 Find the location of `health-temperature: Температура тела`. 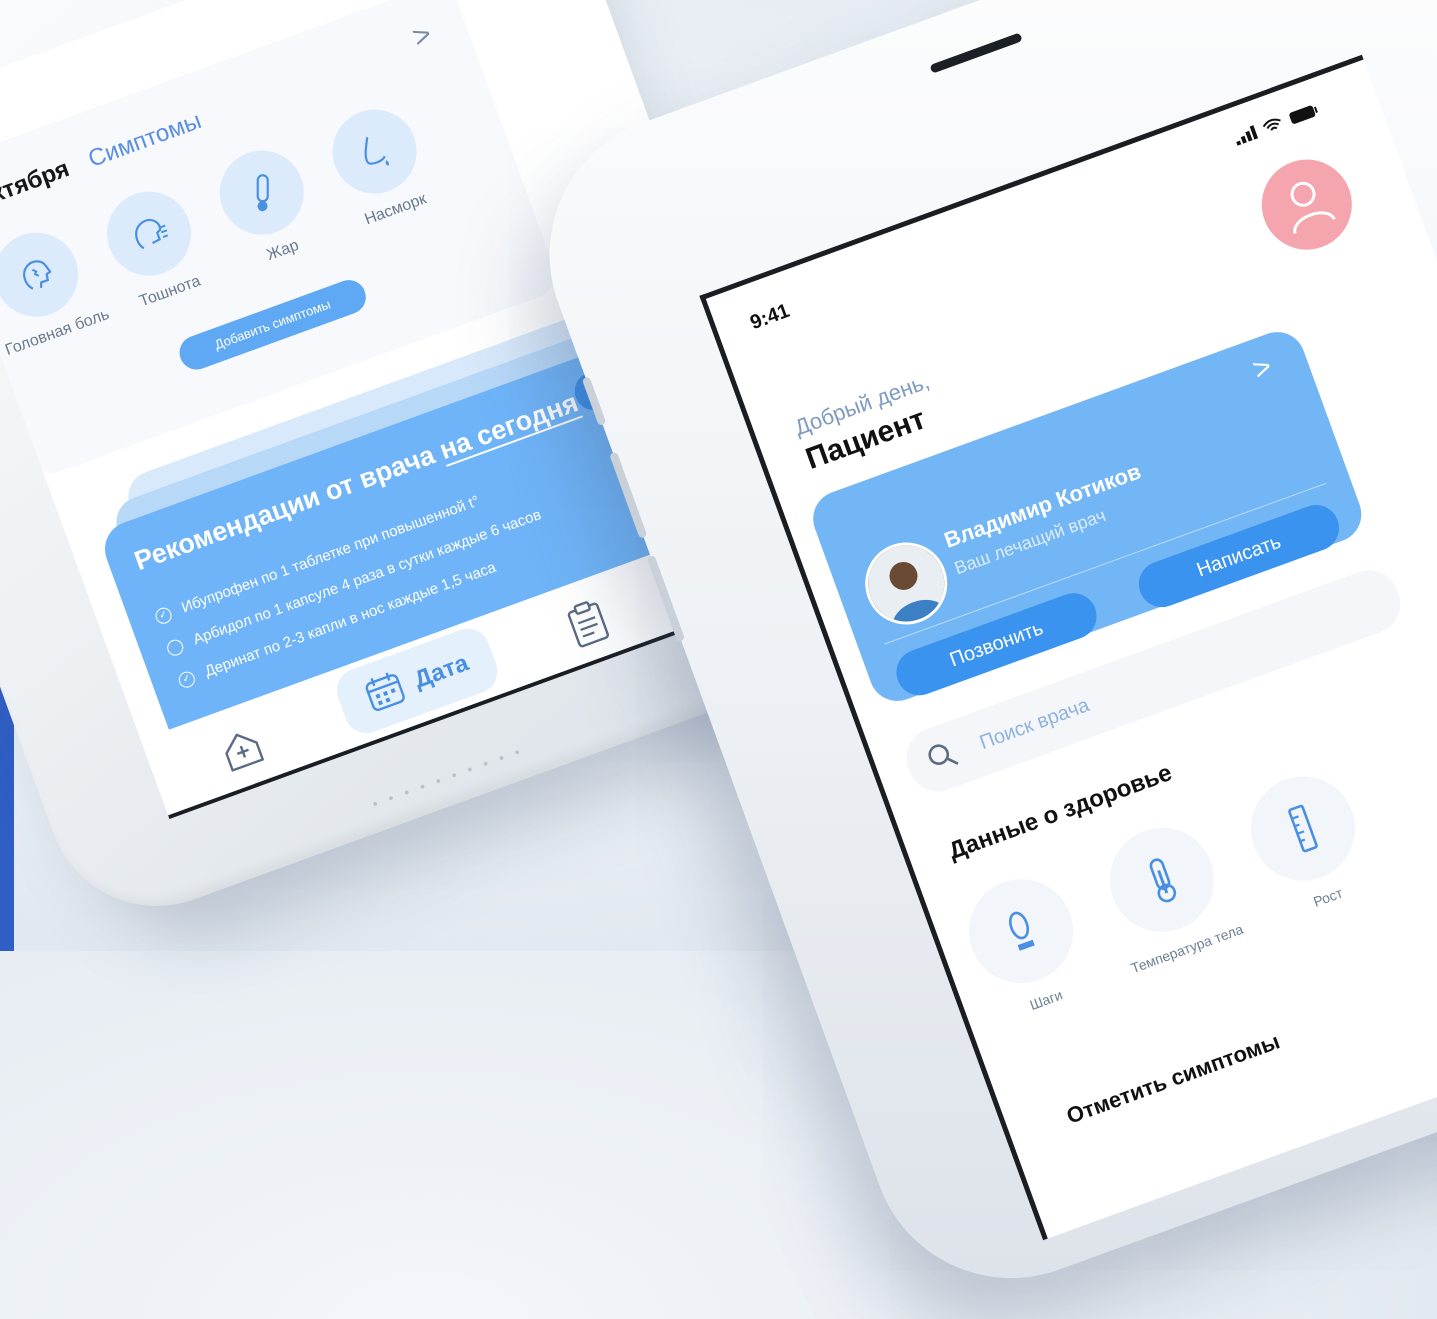

health-temperature: Температура тела is located at coordinates (1167, 893).